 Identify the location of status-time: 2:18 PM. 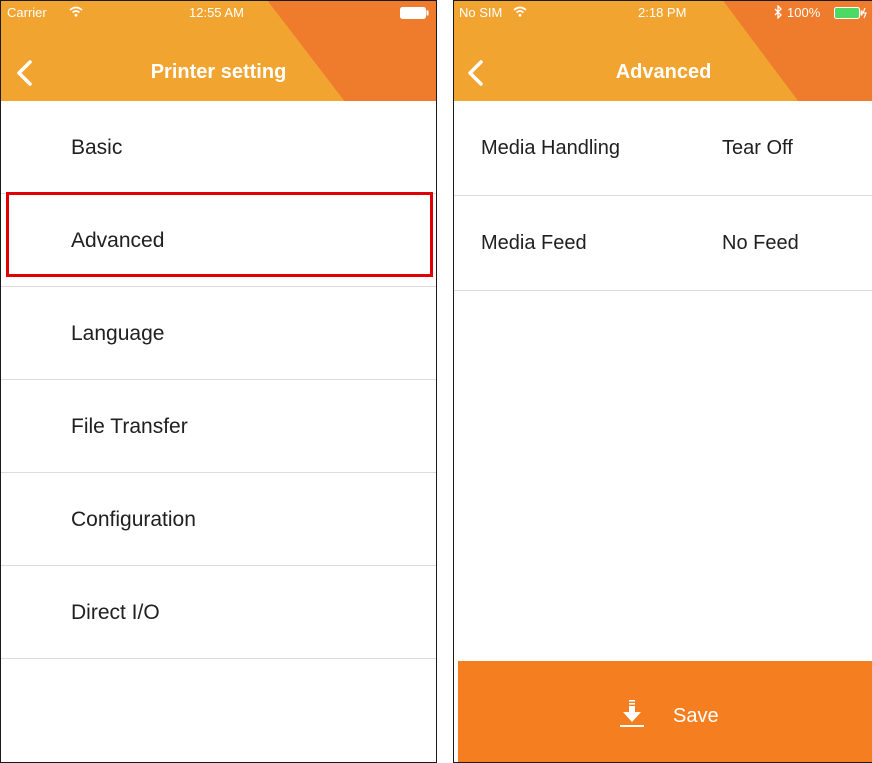
(662, 12).